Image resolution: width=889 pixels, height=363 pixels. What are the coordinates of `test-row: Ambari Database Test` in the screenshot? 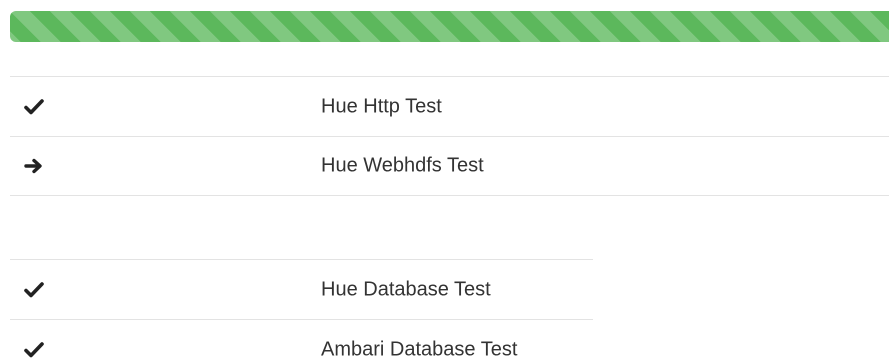 It's located at (301, 341).